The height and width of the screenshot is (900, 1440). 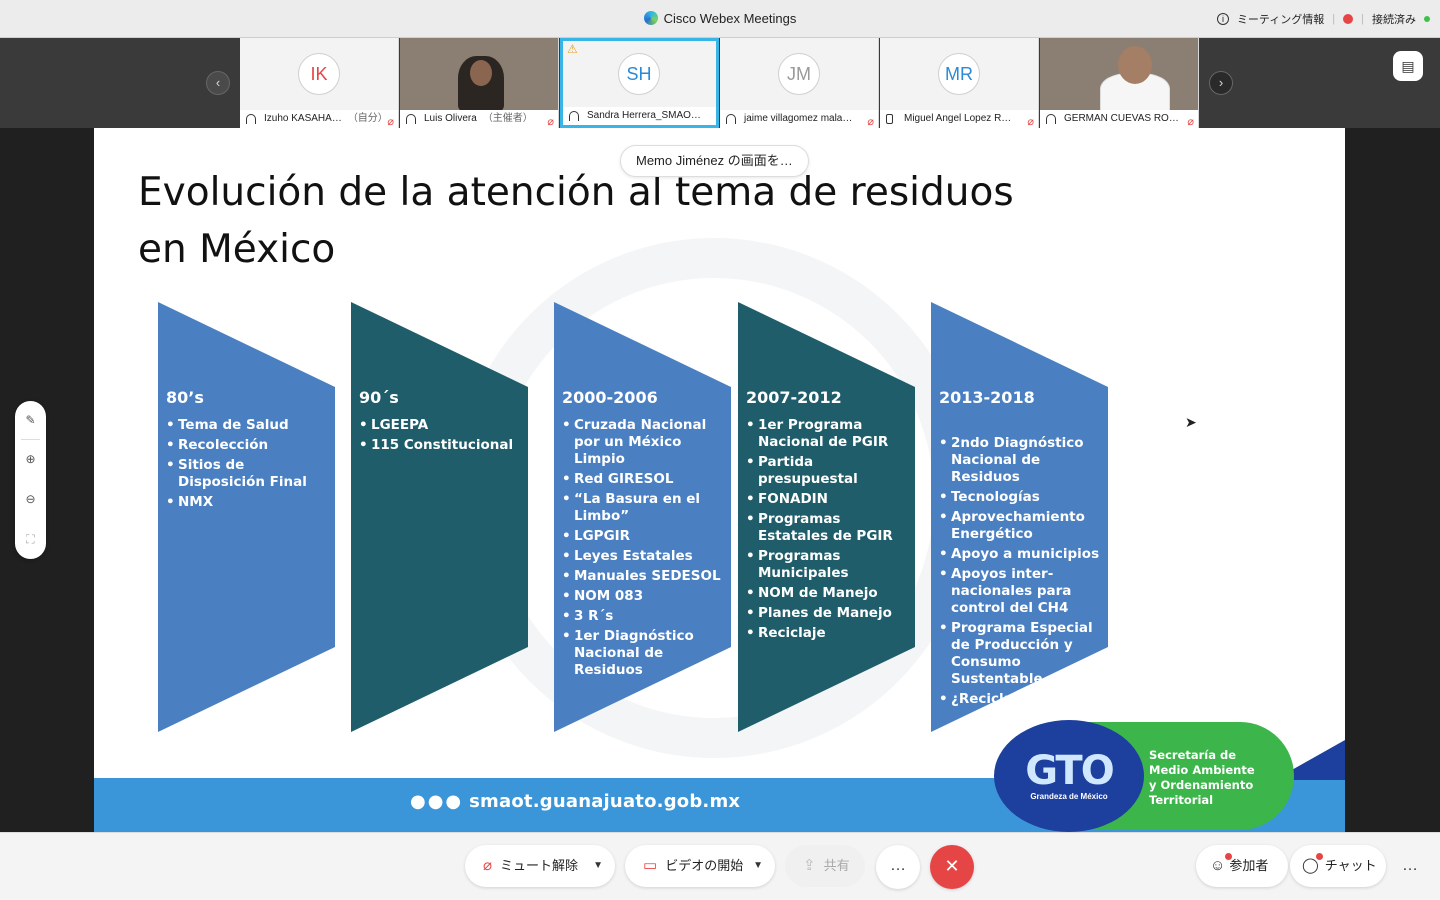 I want to click on logo-org-line: Medio Ambiente, so click(x=1202, y=770).